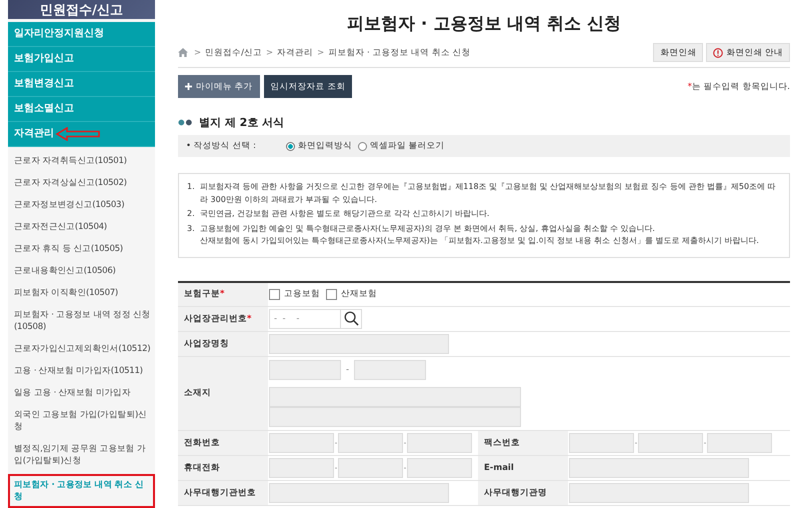  What do you see at coordinates (223, 294) in the screenshot?
I see `form-label: 보험구분*` at bounding box center [223, 294].